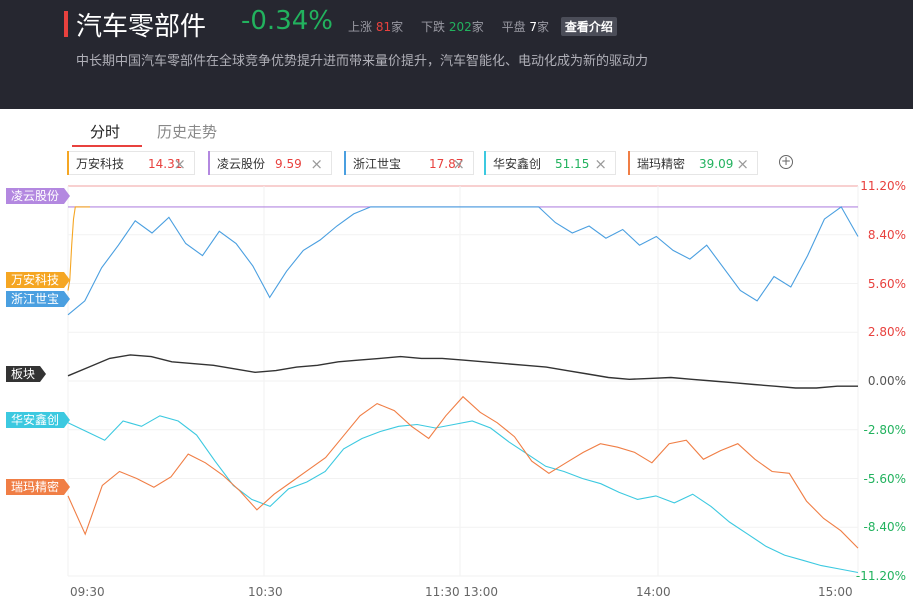  I want to click on series-flag: 凌云股份, so click(38, 196).